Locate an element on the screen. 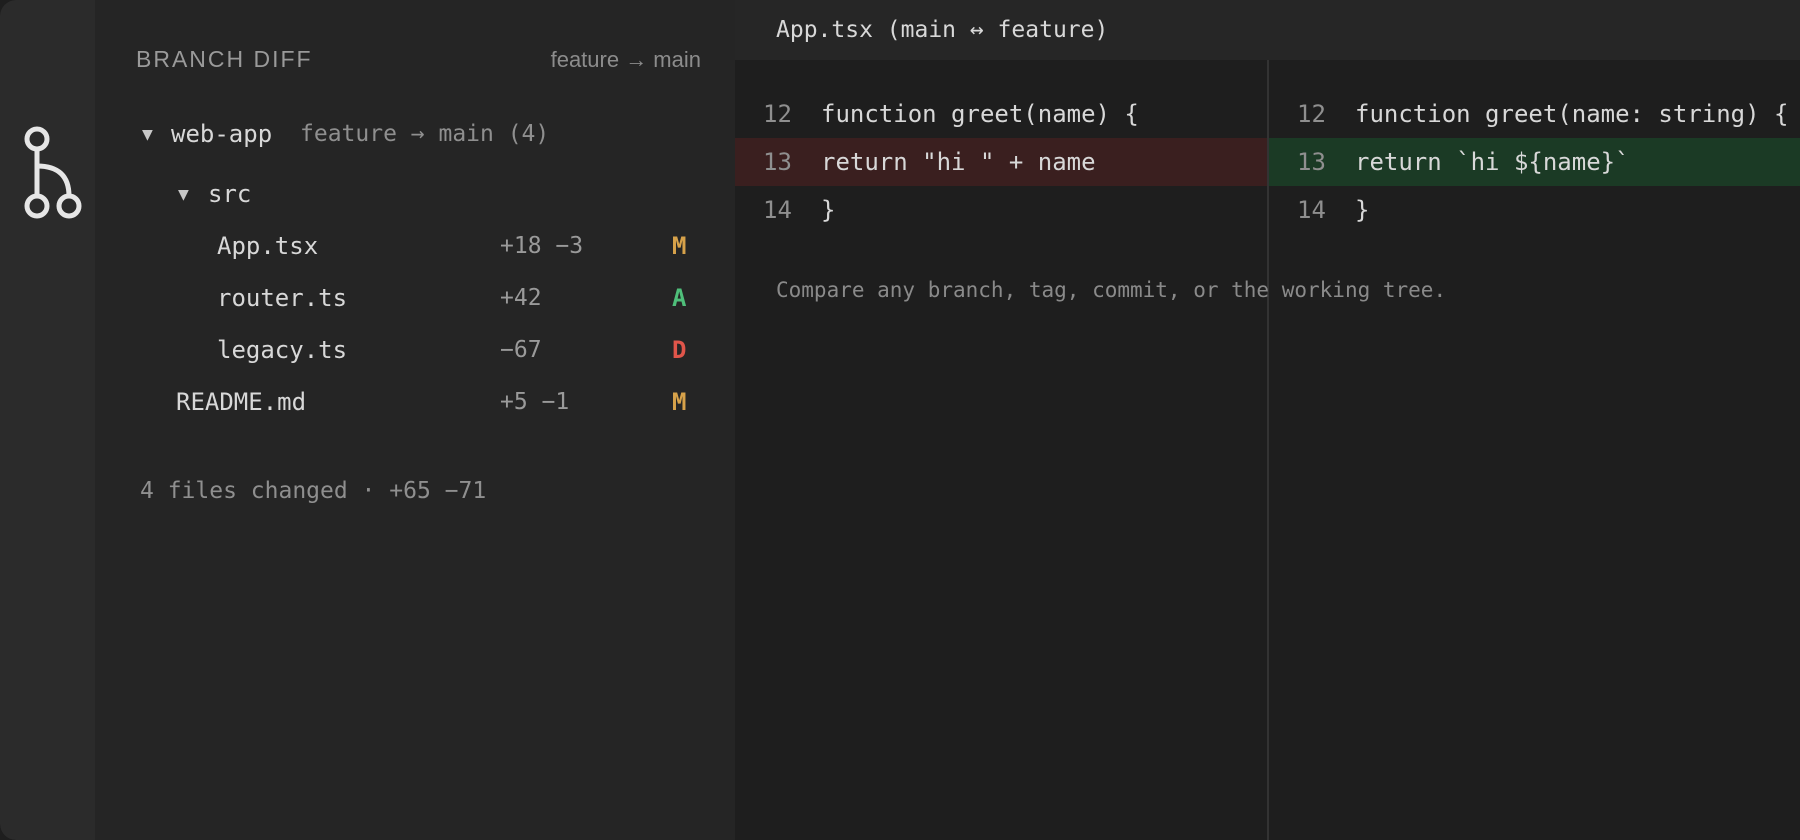 The width and height of the screenshot is (1800, 840). file-line-stats: +18 −3 is located at coordinates (542, 246).